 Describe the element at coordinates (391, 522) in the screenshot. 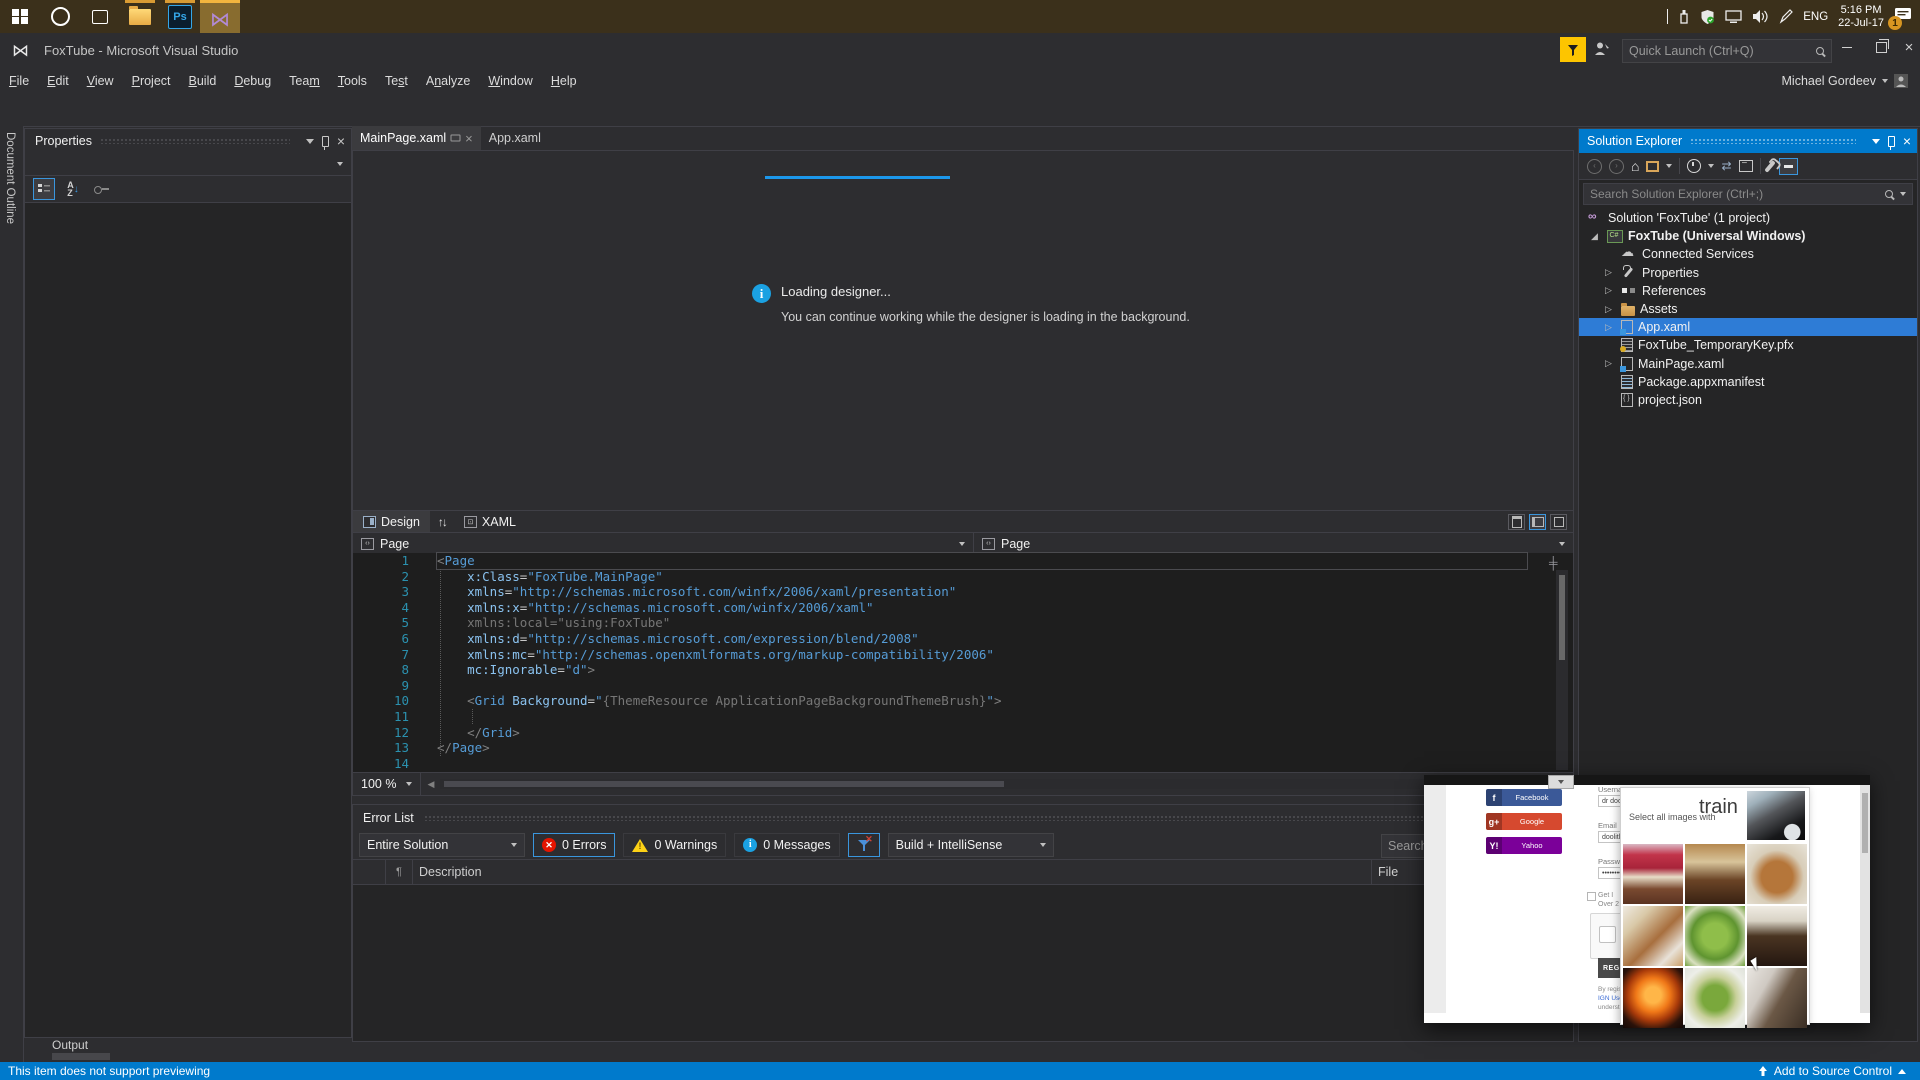

I see `tab-design: Design` at that location.